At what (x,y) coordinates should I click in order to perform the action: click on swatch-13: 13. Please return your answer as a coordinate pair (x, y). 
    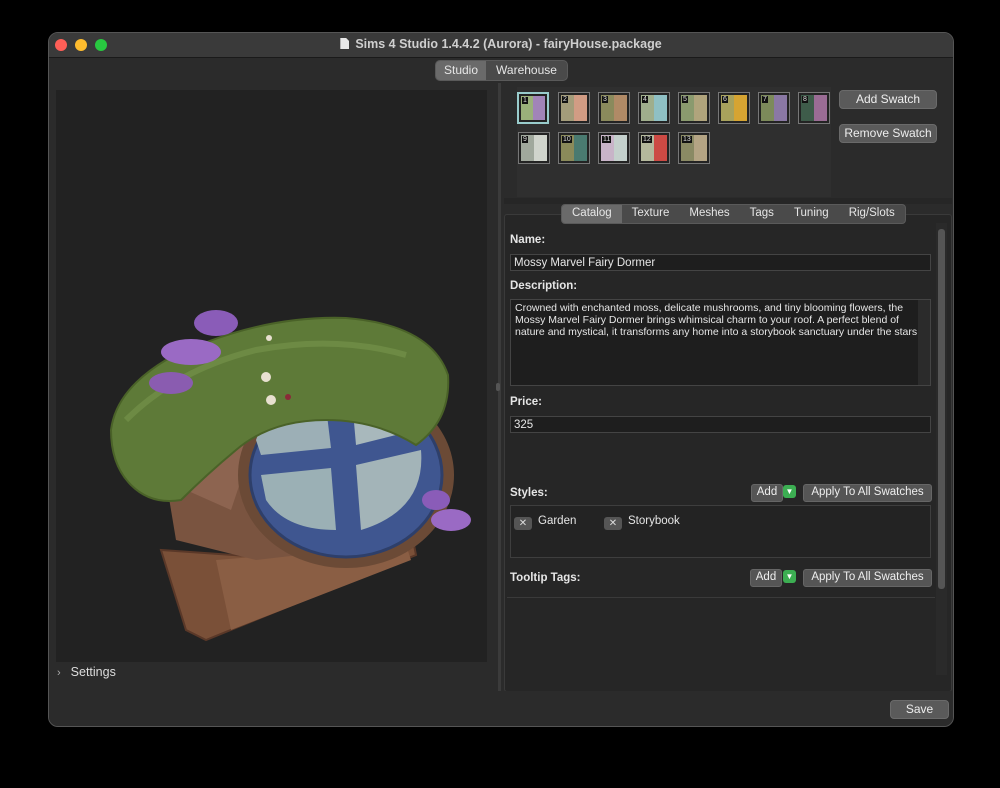
    Looking at the image, I should click on (694, 148).